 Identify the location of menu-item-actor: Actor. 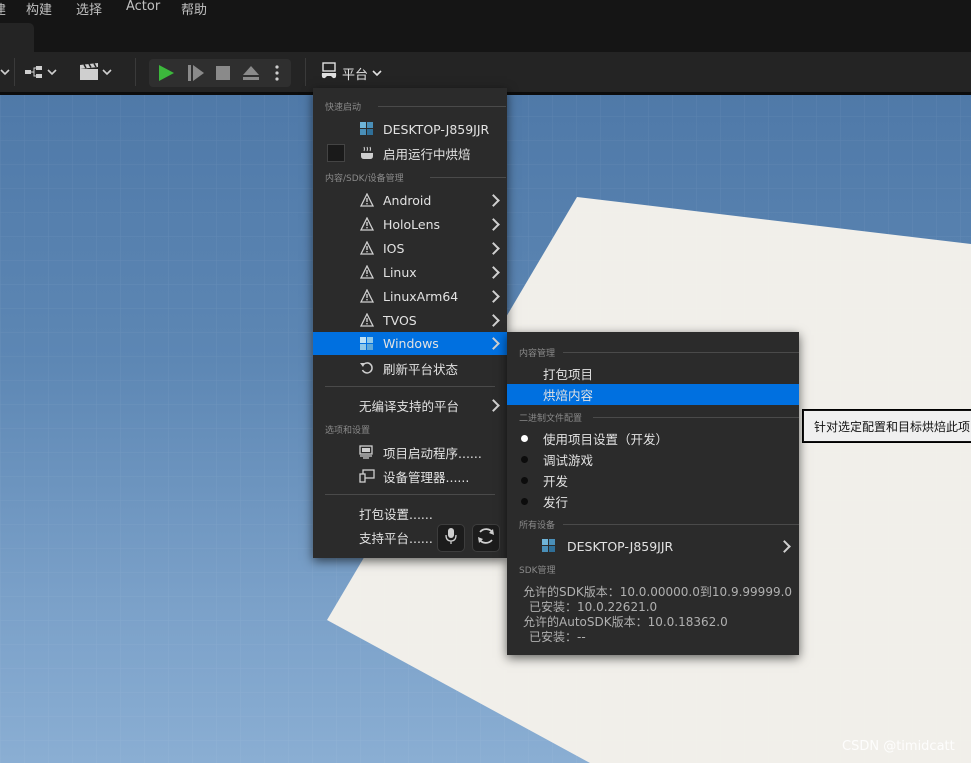
(143, 7).